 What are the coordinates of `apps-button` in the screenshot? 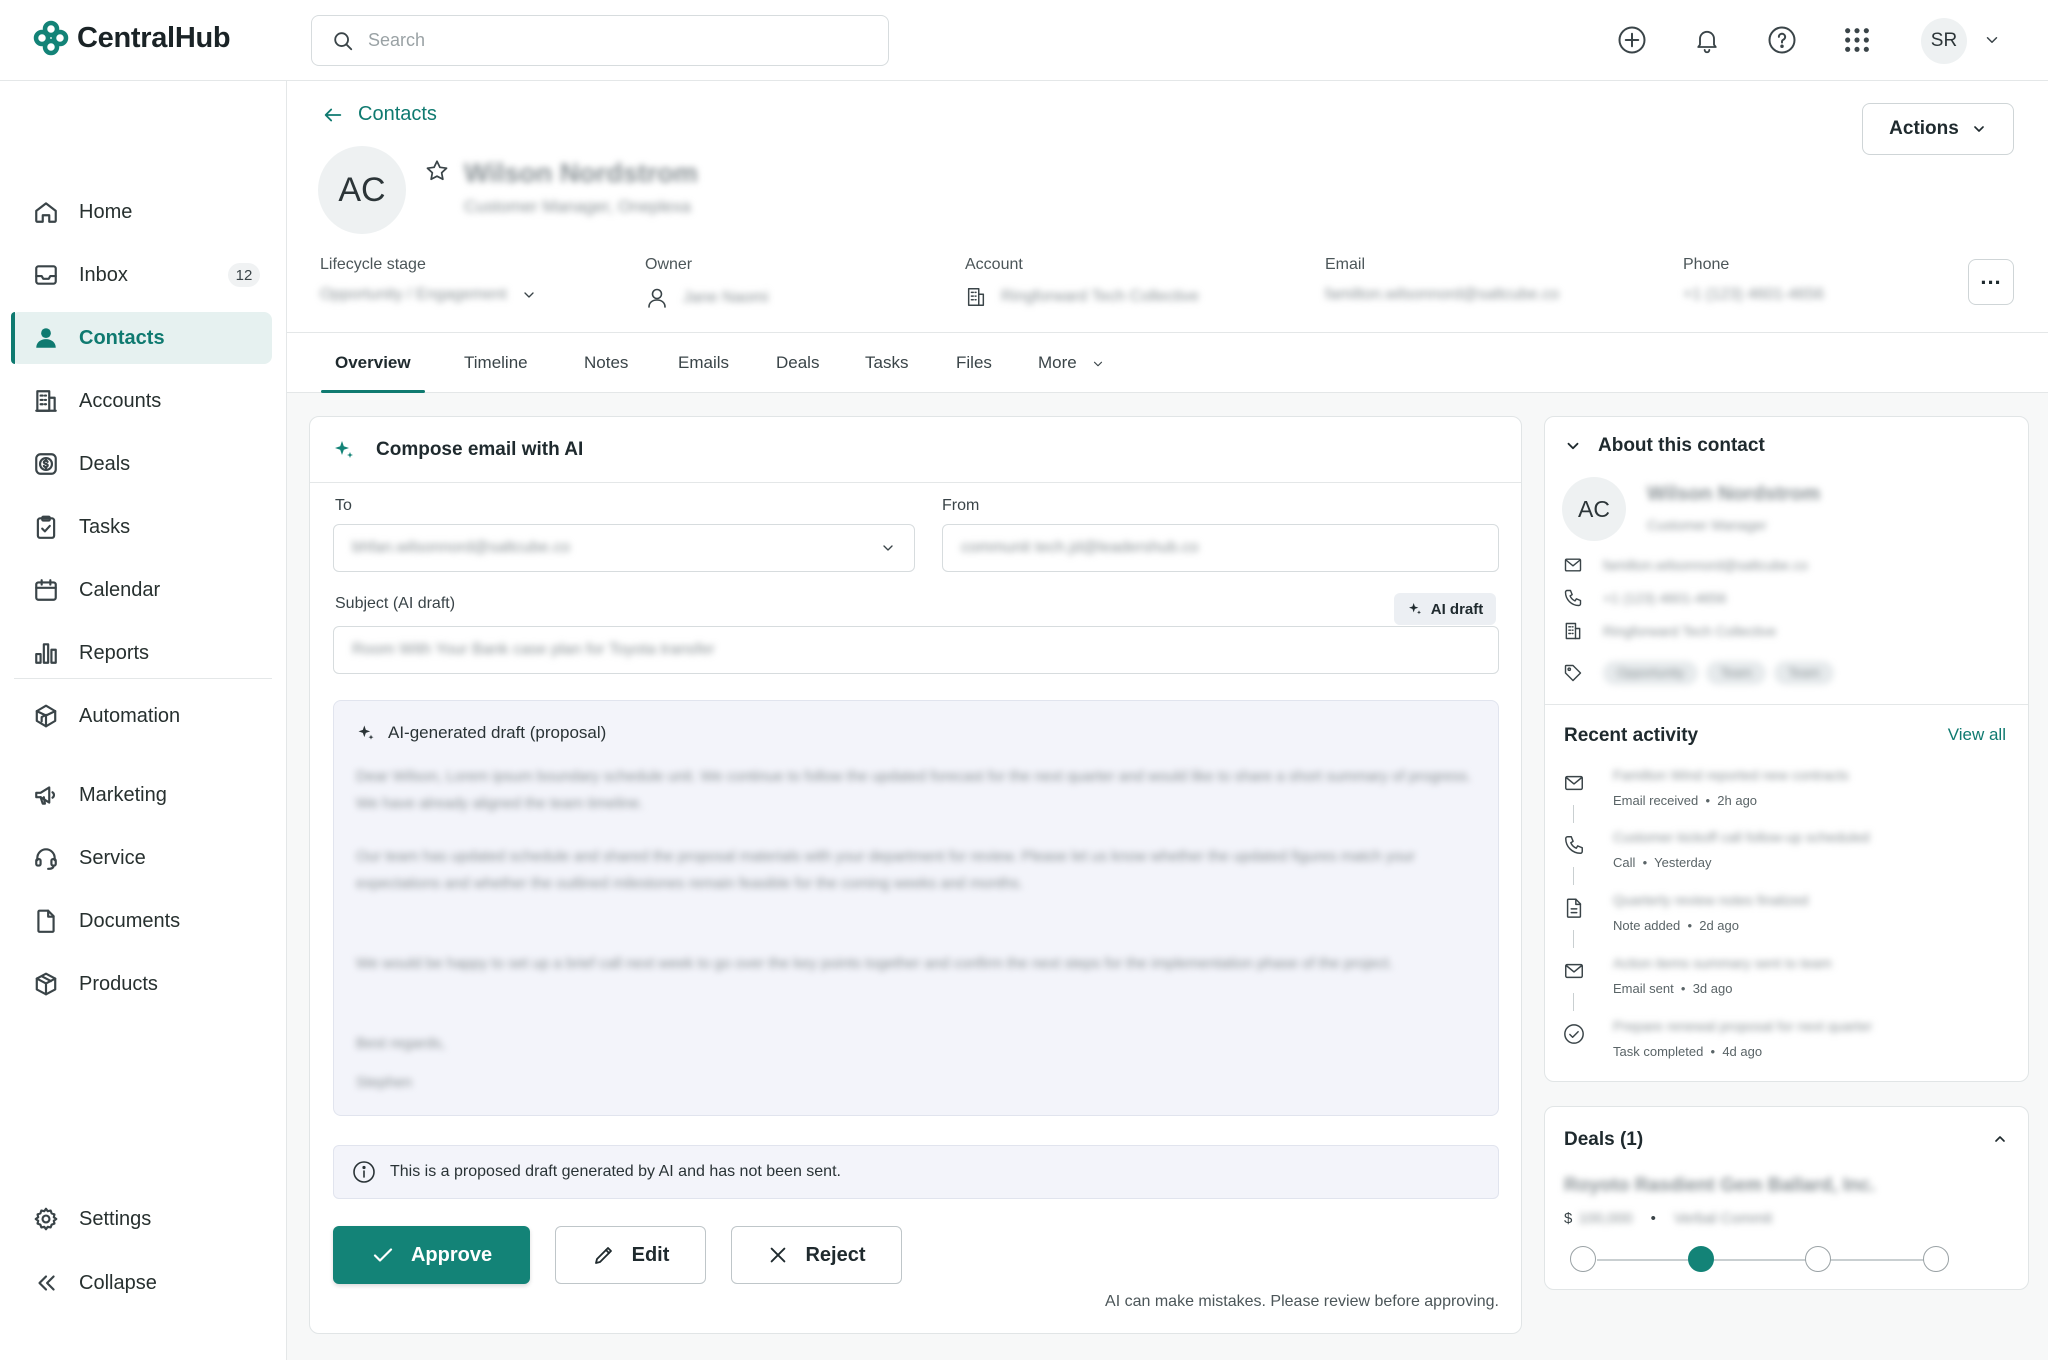 It's located at (1857, 40).